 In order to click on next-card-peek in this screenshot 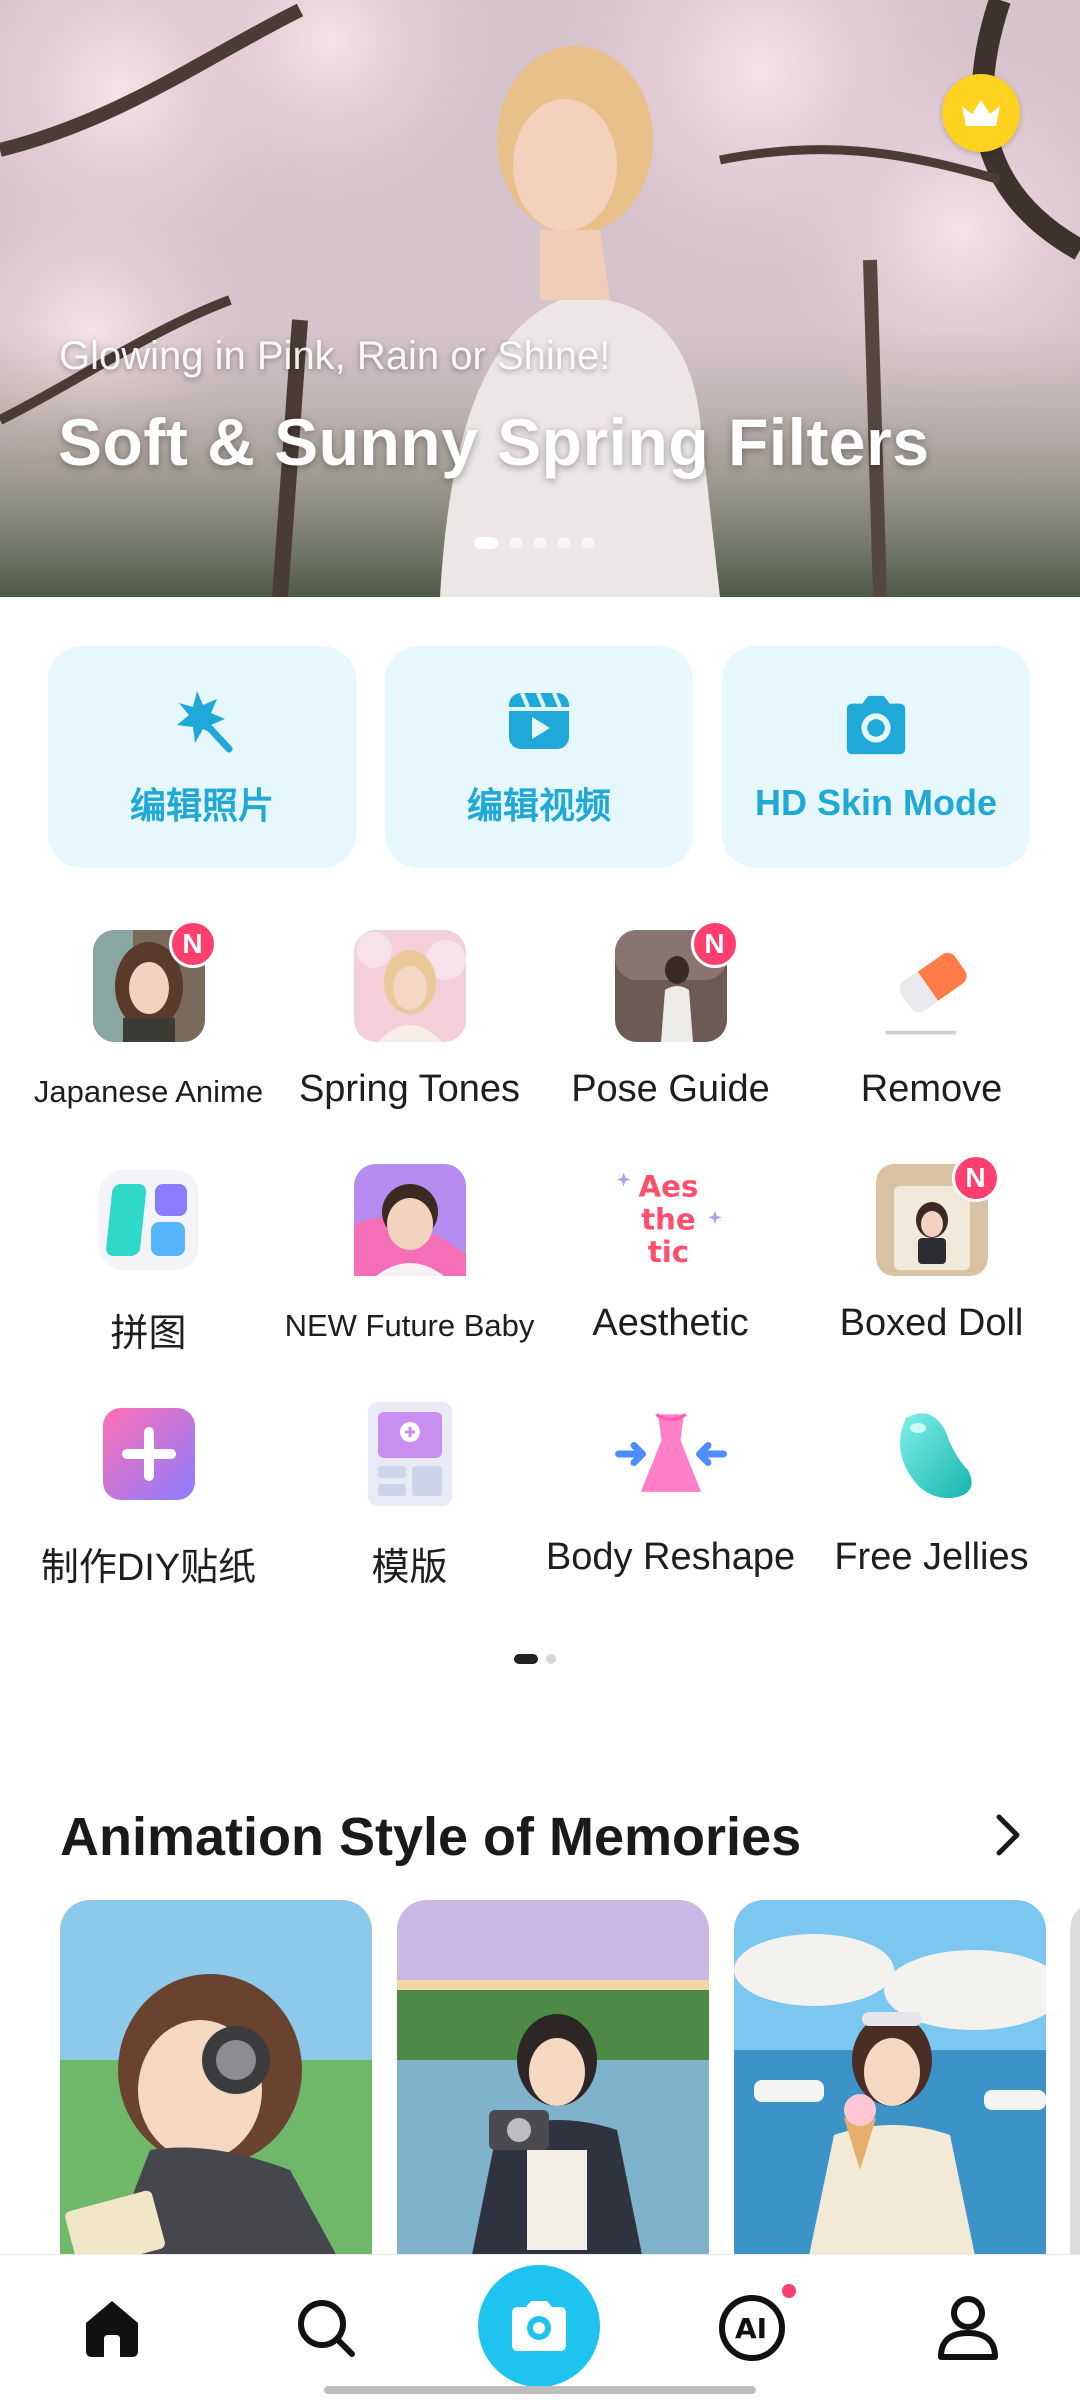, I will do `click(1075, 2080)`.